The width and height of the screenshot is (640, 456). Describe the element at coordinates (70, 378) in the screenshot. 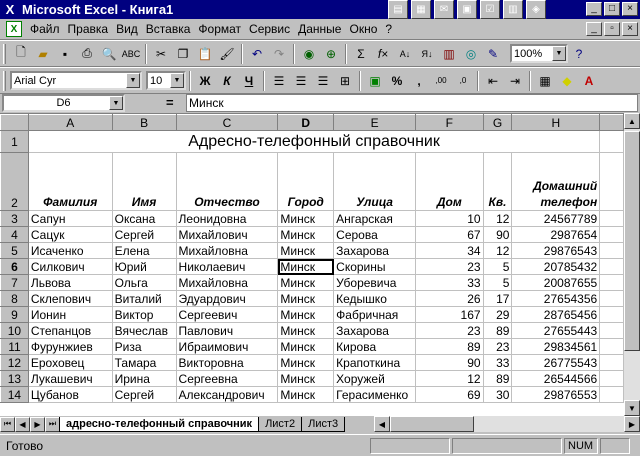

I see `cell: Лукашевич` at that location.